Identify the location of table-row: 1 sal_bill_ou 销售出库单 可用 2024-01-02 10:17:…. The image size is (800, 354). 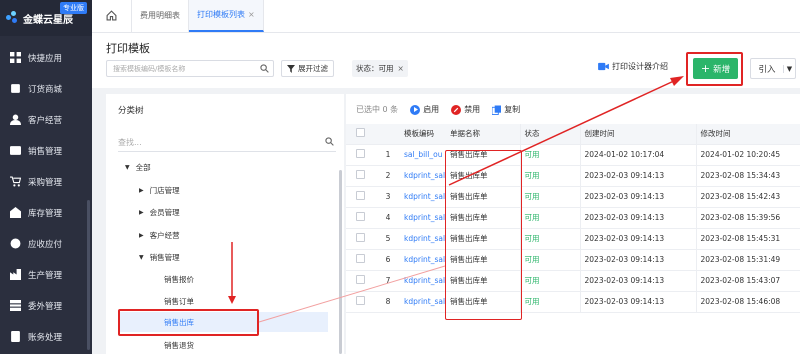
(573, 155).